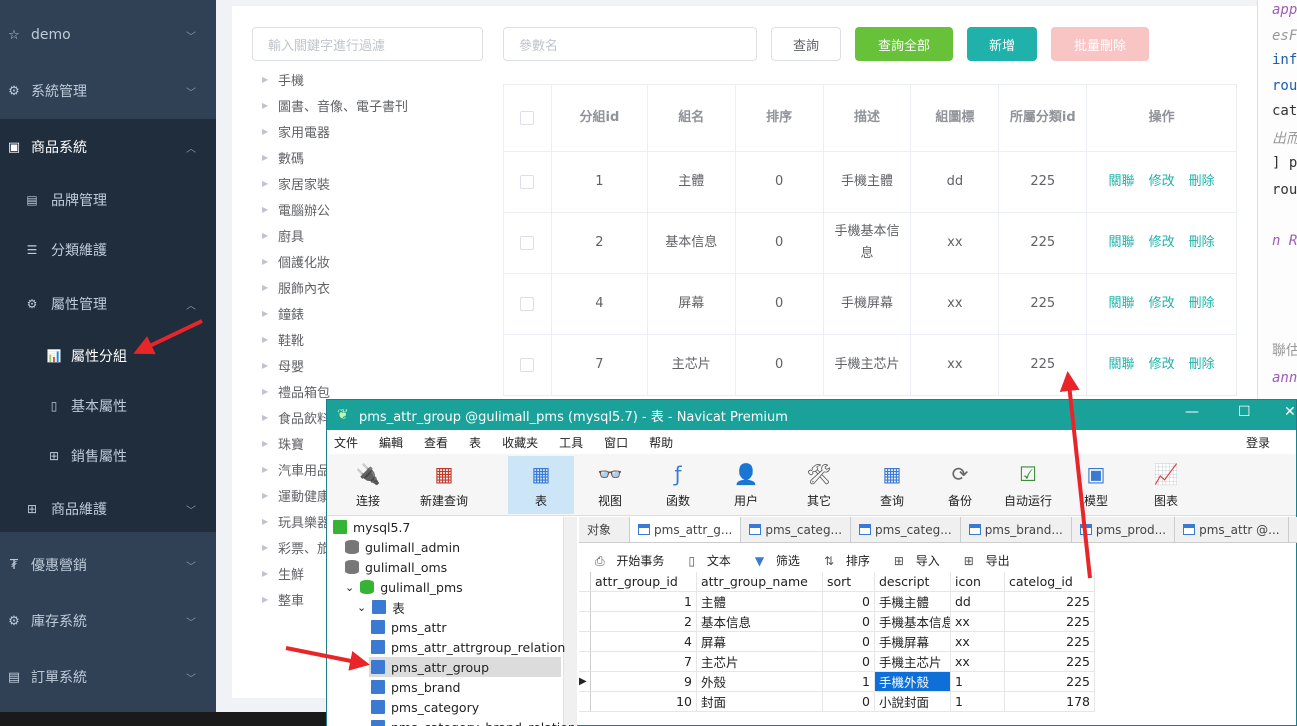 The image size is (1297, 726). Describe the element at coordinates (402, 547) in the screenshot. I see `tree-item: gulimall_admin` at that location.